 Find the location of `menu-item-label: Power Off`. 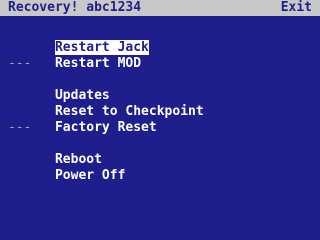

menu-item-label: Power Off is located at coordinates (90, 175).